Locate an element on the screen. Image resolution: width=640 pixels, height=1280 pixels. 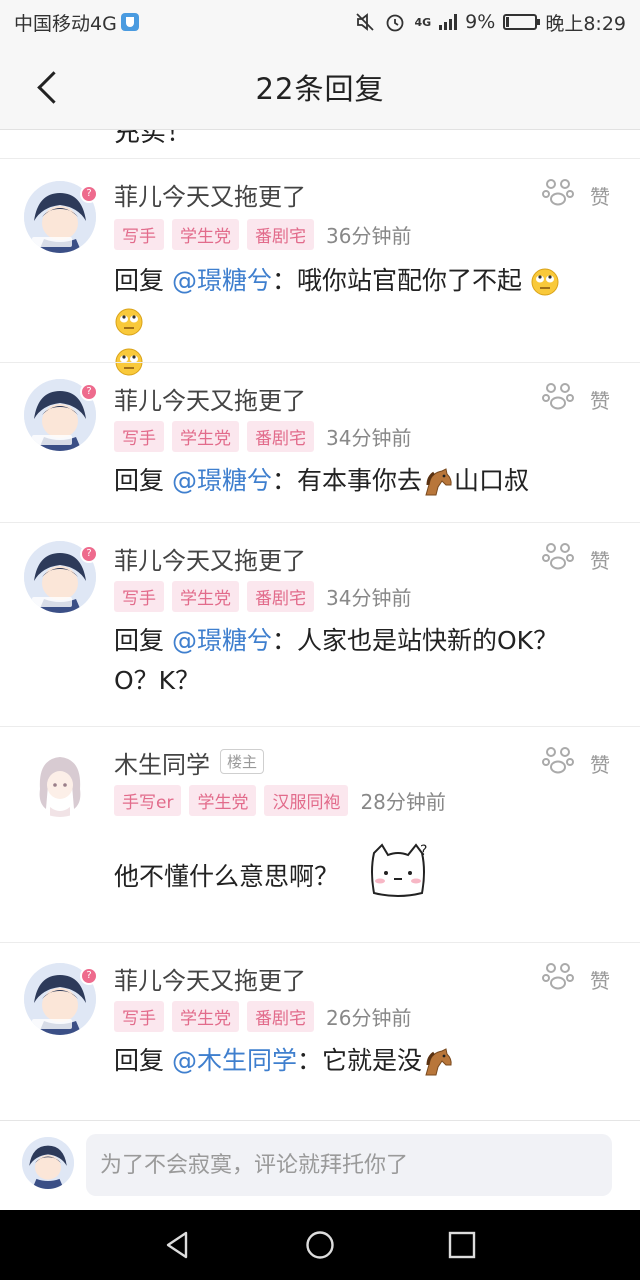
square-recent-icon is located at coordinates (462, 1245).